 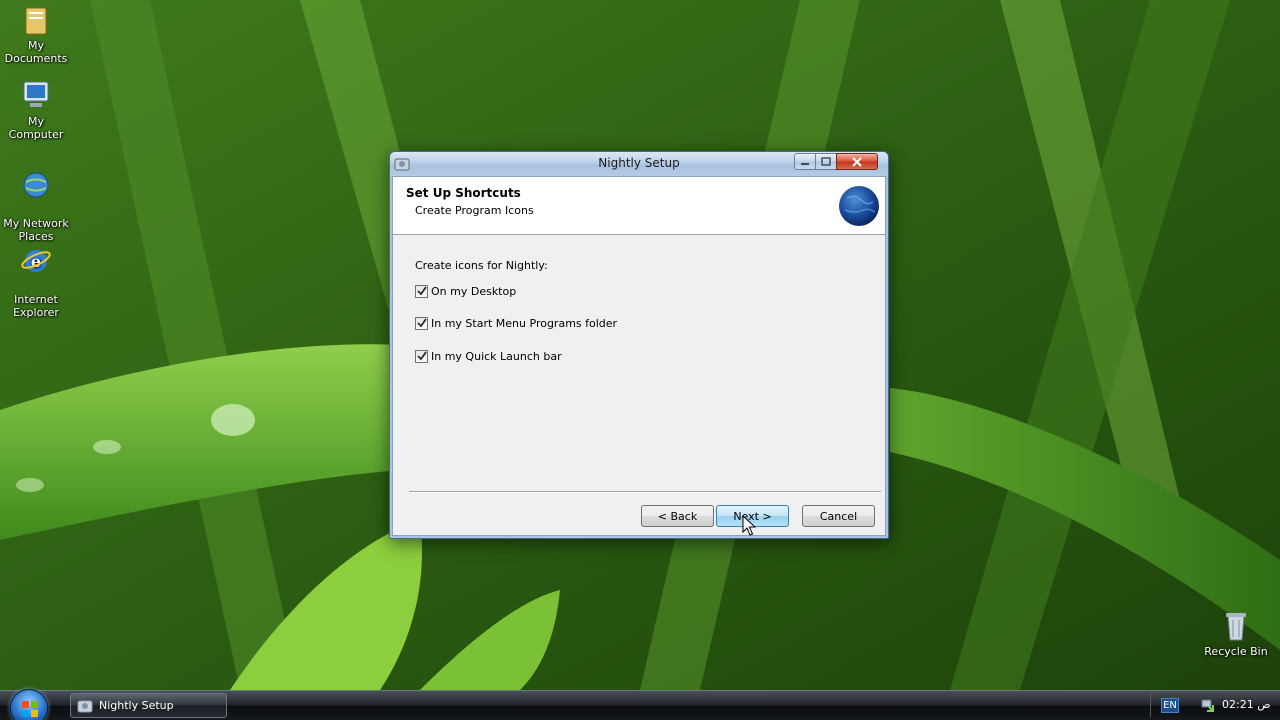 What do you see at coordinates (463, 193) in the screenshot?
I see `page-title: Set Up Shortcuts` at bounding box center [463, 193].